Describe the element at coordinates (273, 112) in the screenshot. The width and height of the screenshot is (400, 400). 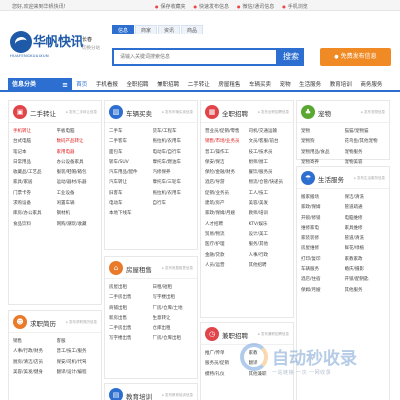
I see `panel-post-link: 发布全职招聘信息` at that location.